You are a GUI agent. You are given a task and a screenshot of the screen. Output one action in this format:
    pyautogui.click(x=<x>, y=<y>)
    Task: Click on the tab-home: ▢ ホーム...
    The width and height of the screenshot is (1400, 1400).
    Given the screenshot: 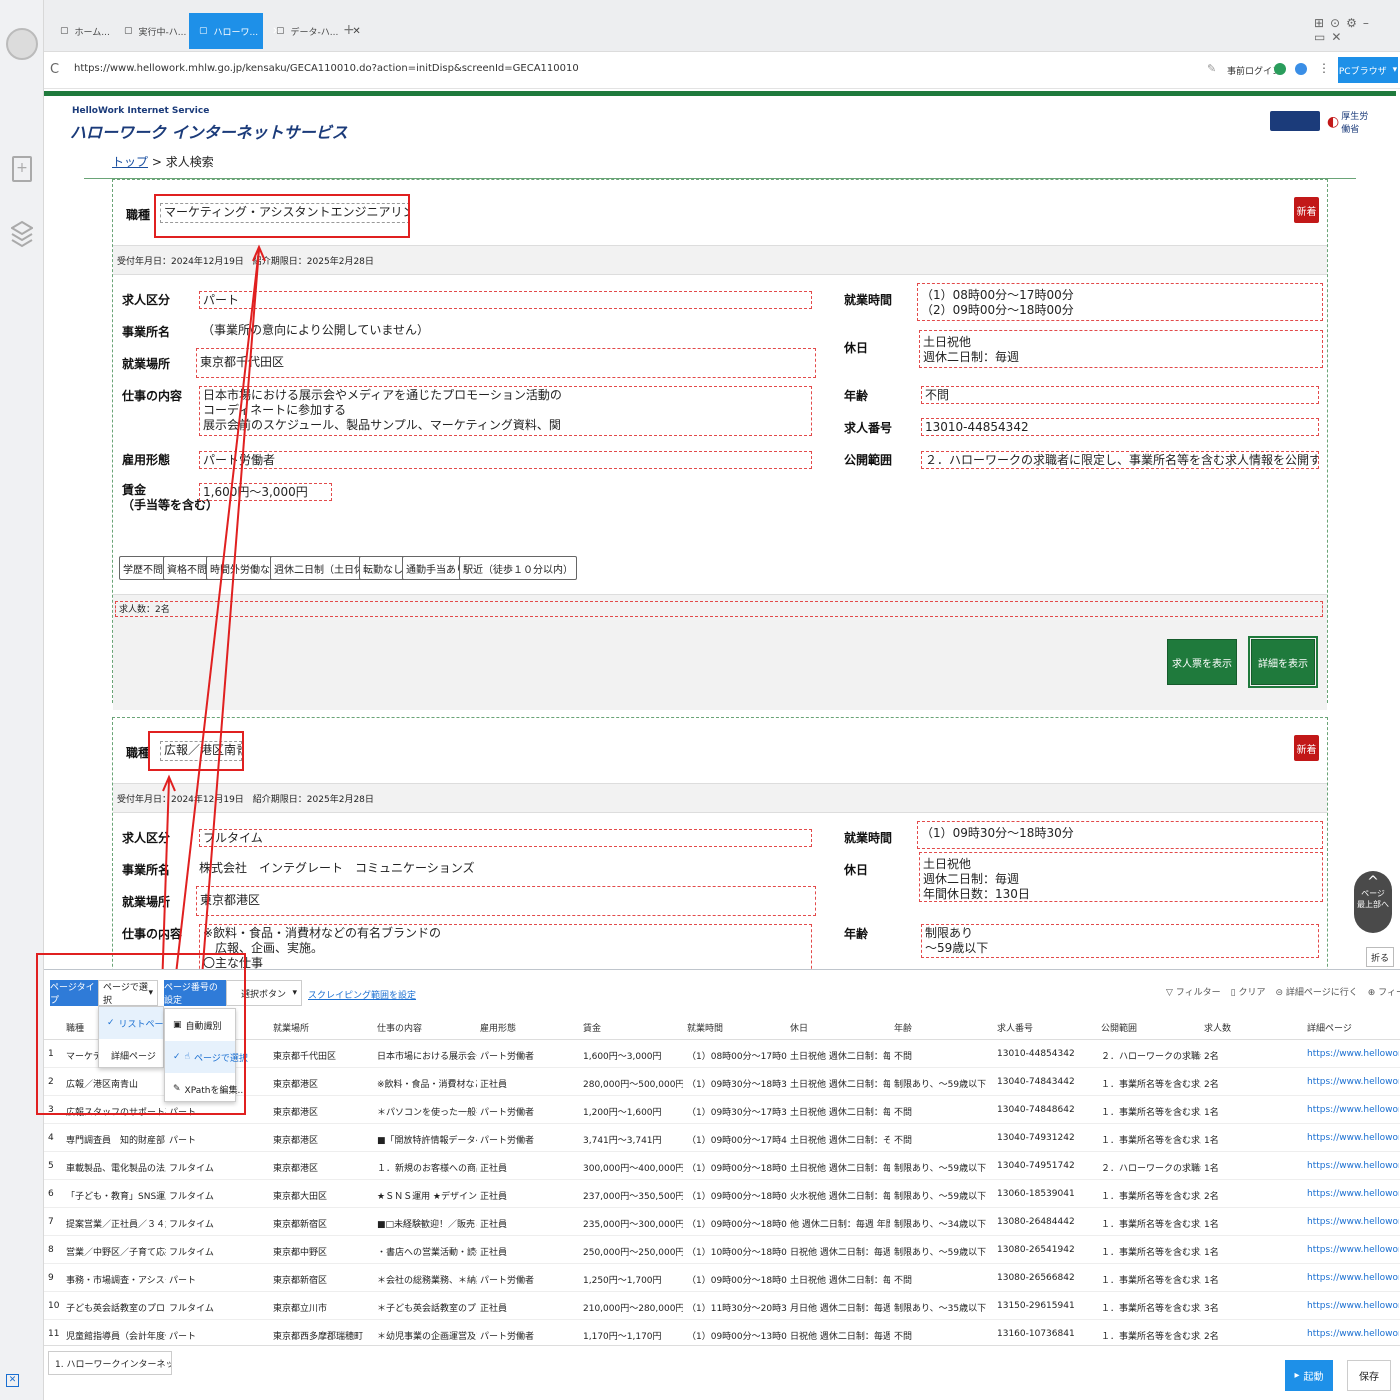 What is the action you would take?
    pyautogui.click(x=86, y=31)
    